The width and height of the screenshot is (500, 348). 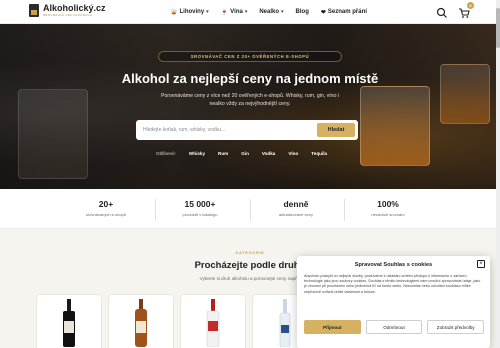 What do you see at coordinates (332, 327) in the screenshot?
I see `accept-cookies-button: Přijmout` at bounding box center [332, 327].